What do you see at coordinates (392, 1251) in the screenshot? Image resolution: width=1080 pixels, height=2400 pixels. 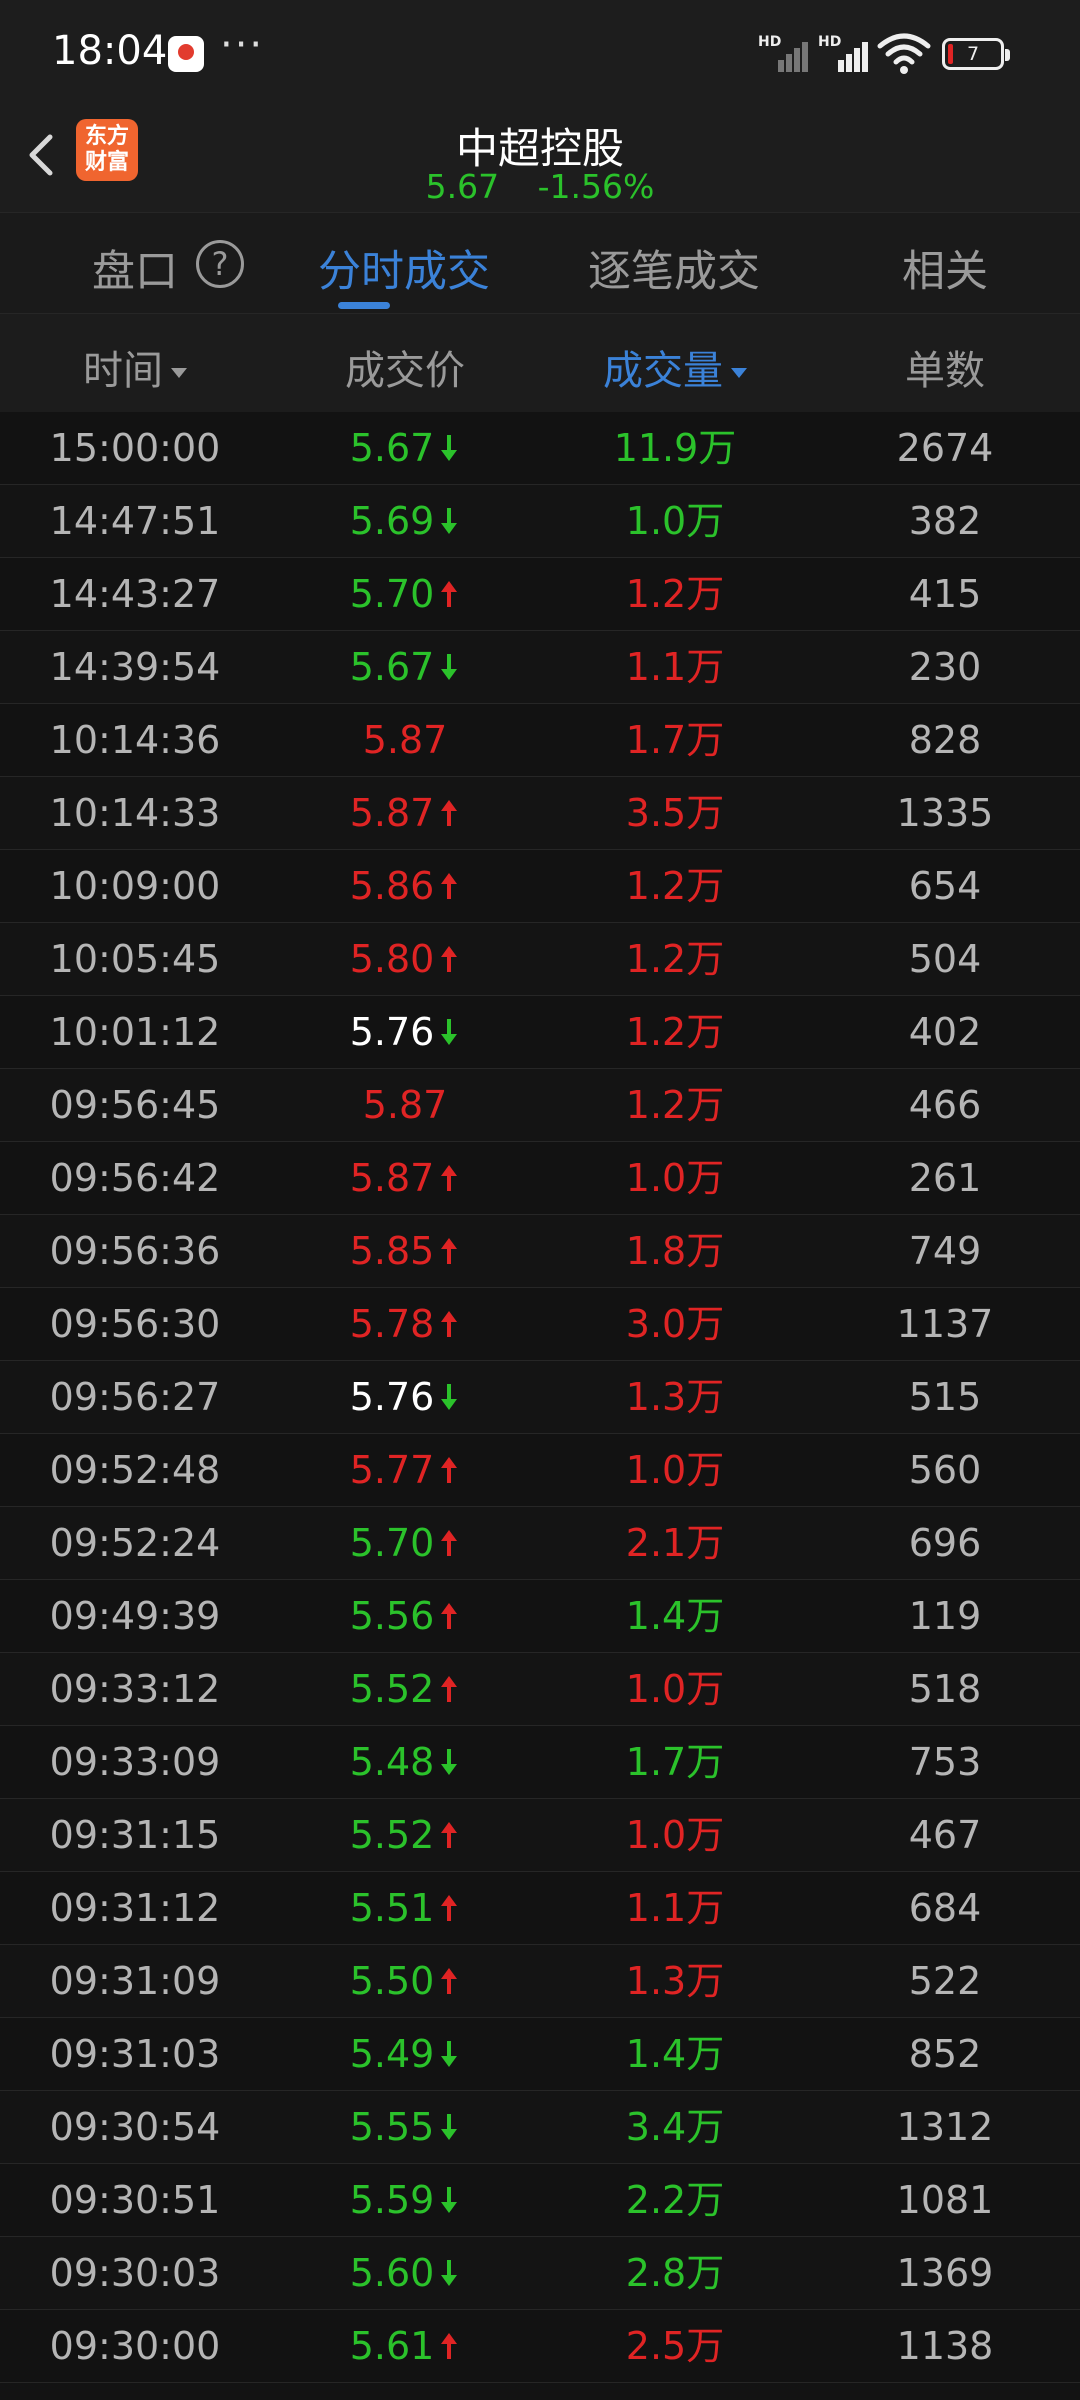 I see `trade-price: 5.85` at bounding box center [392, 1251].